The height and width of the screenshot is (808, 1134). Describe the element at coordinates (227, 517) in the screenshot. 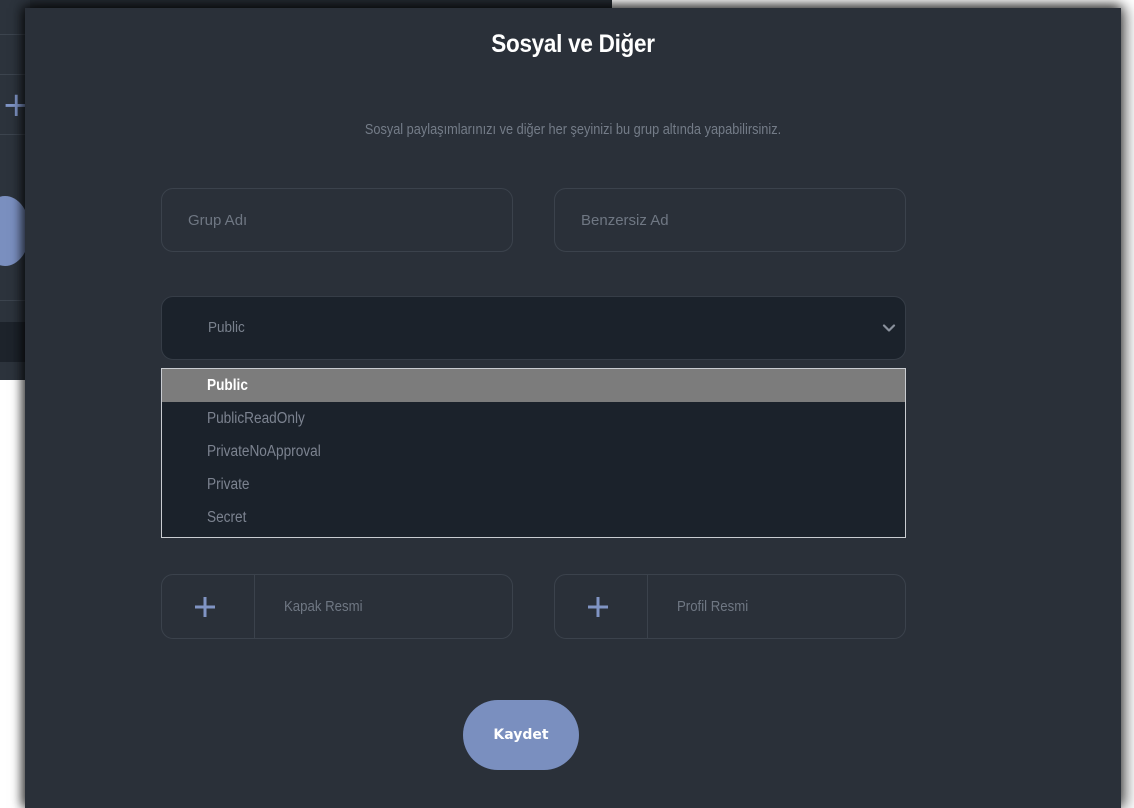

I see `option-label: Secret` at that location.